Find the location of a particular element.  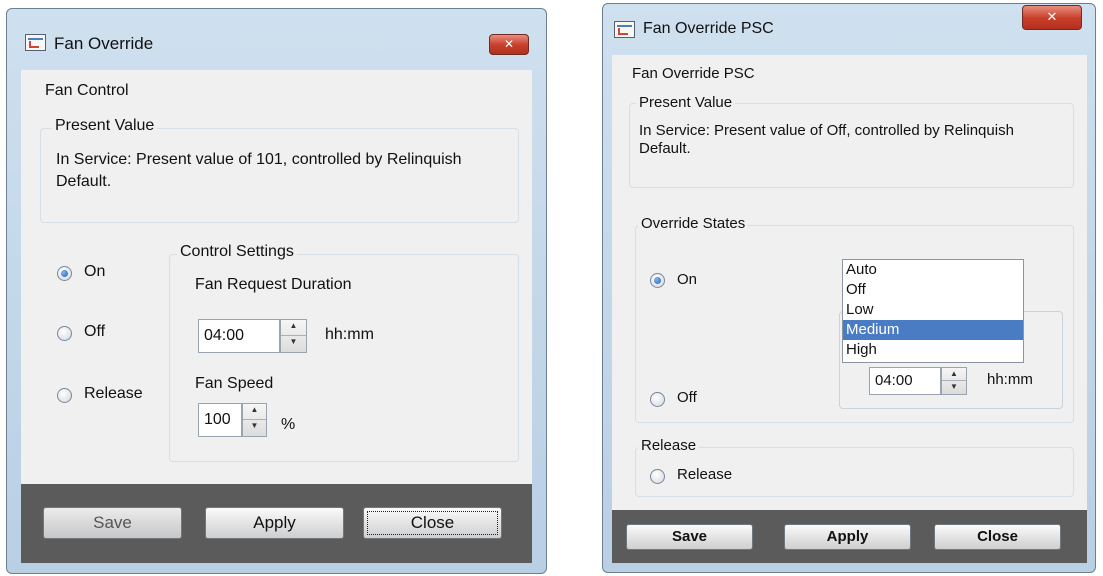

title-bar: Fan Override PSC ✕ is located at coordinates (849, 25).